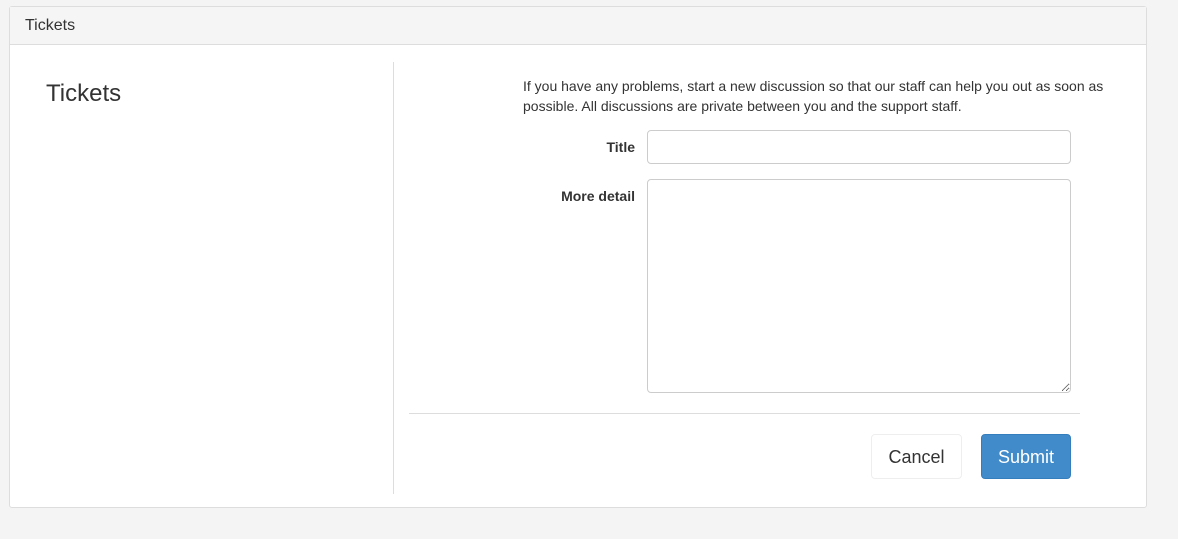 This screenshot has width=1178, height=539. I want to click on sidebar-title: Tickets, so click(84, 93).